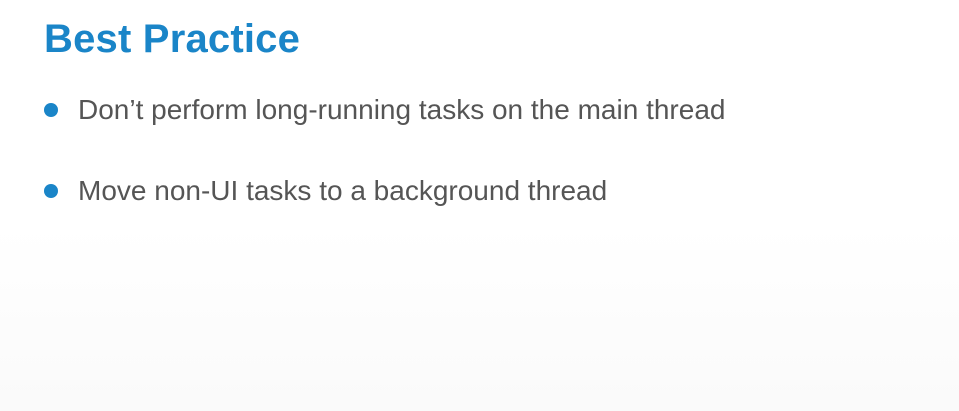 Image resolution: width=959 pixels, height=411 pixels. Describe the element at coordinates (172, 39) in the screenshot. I see `slide-title: Best Practice` at that location.